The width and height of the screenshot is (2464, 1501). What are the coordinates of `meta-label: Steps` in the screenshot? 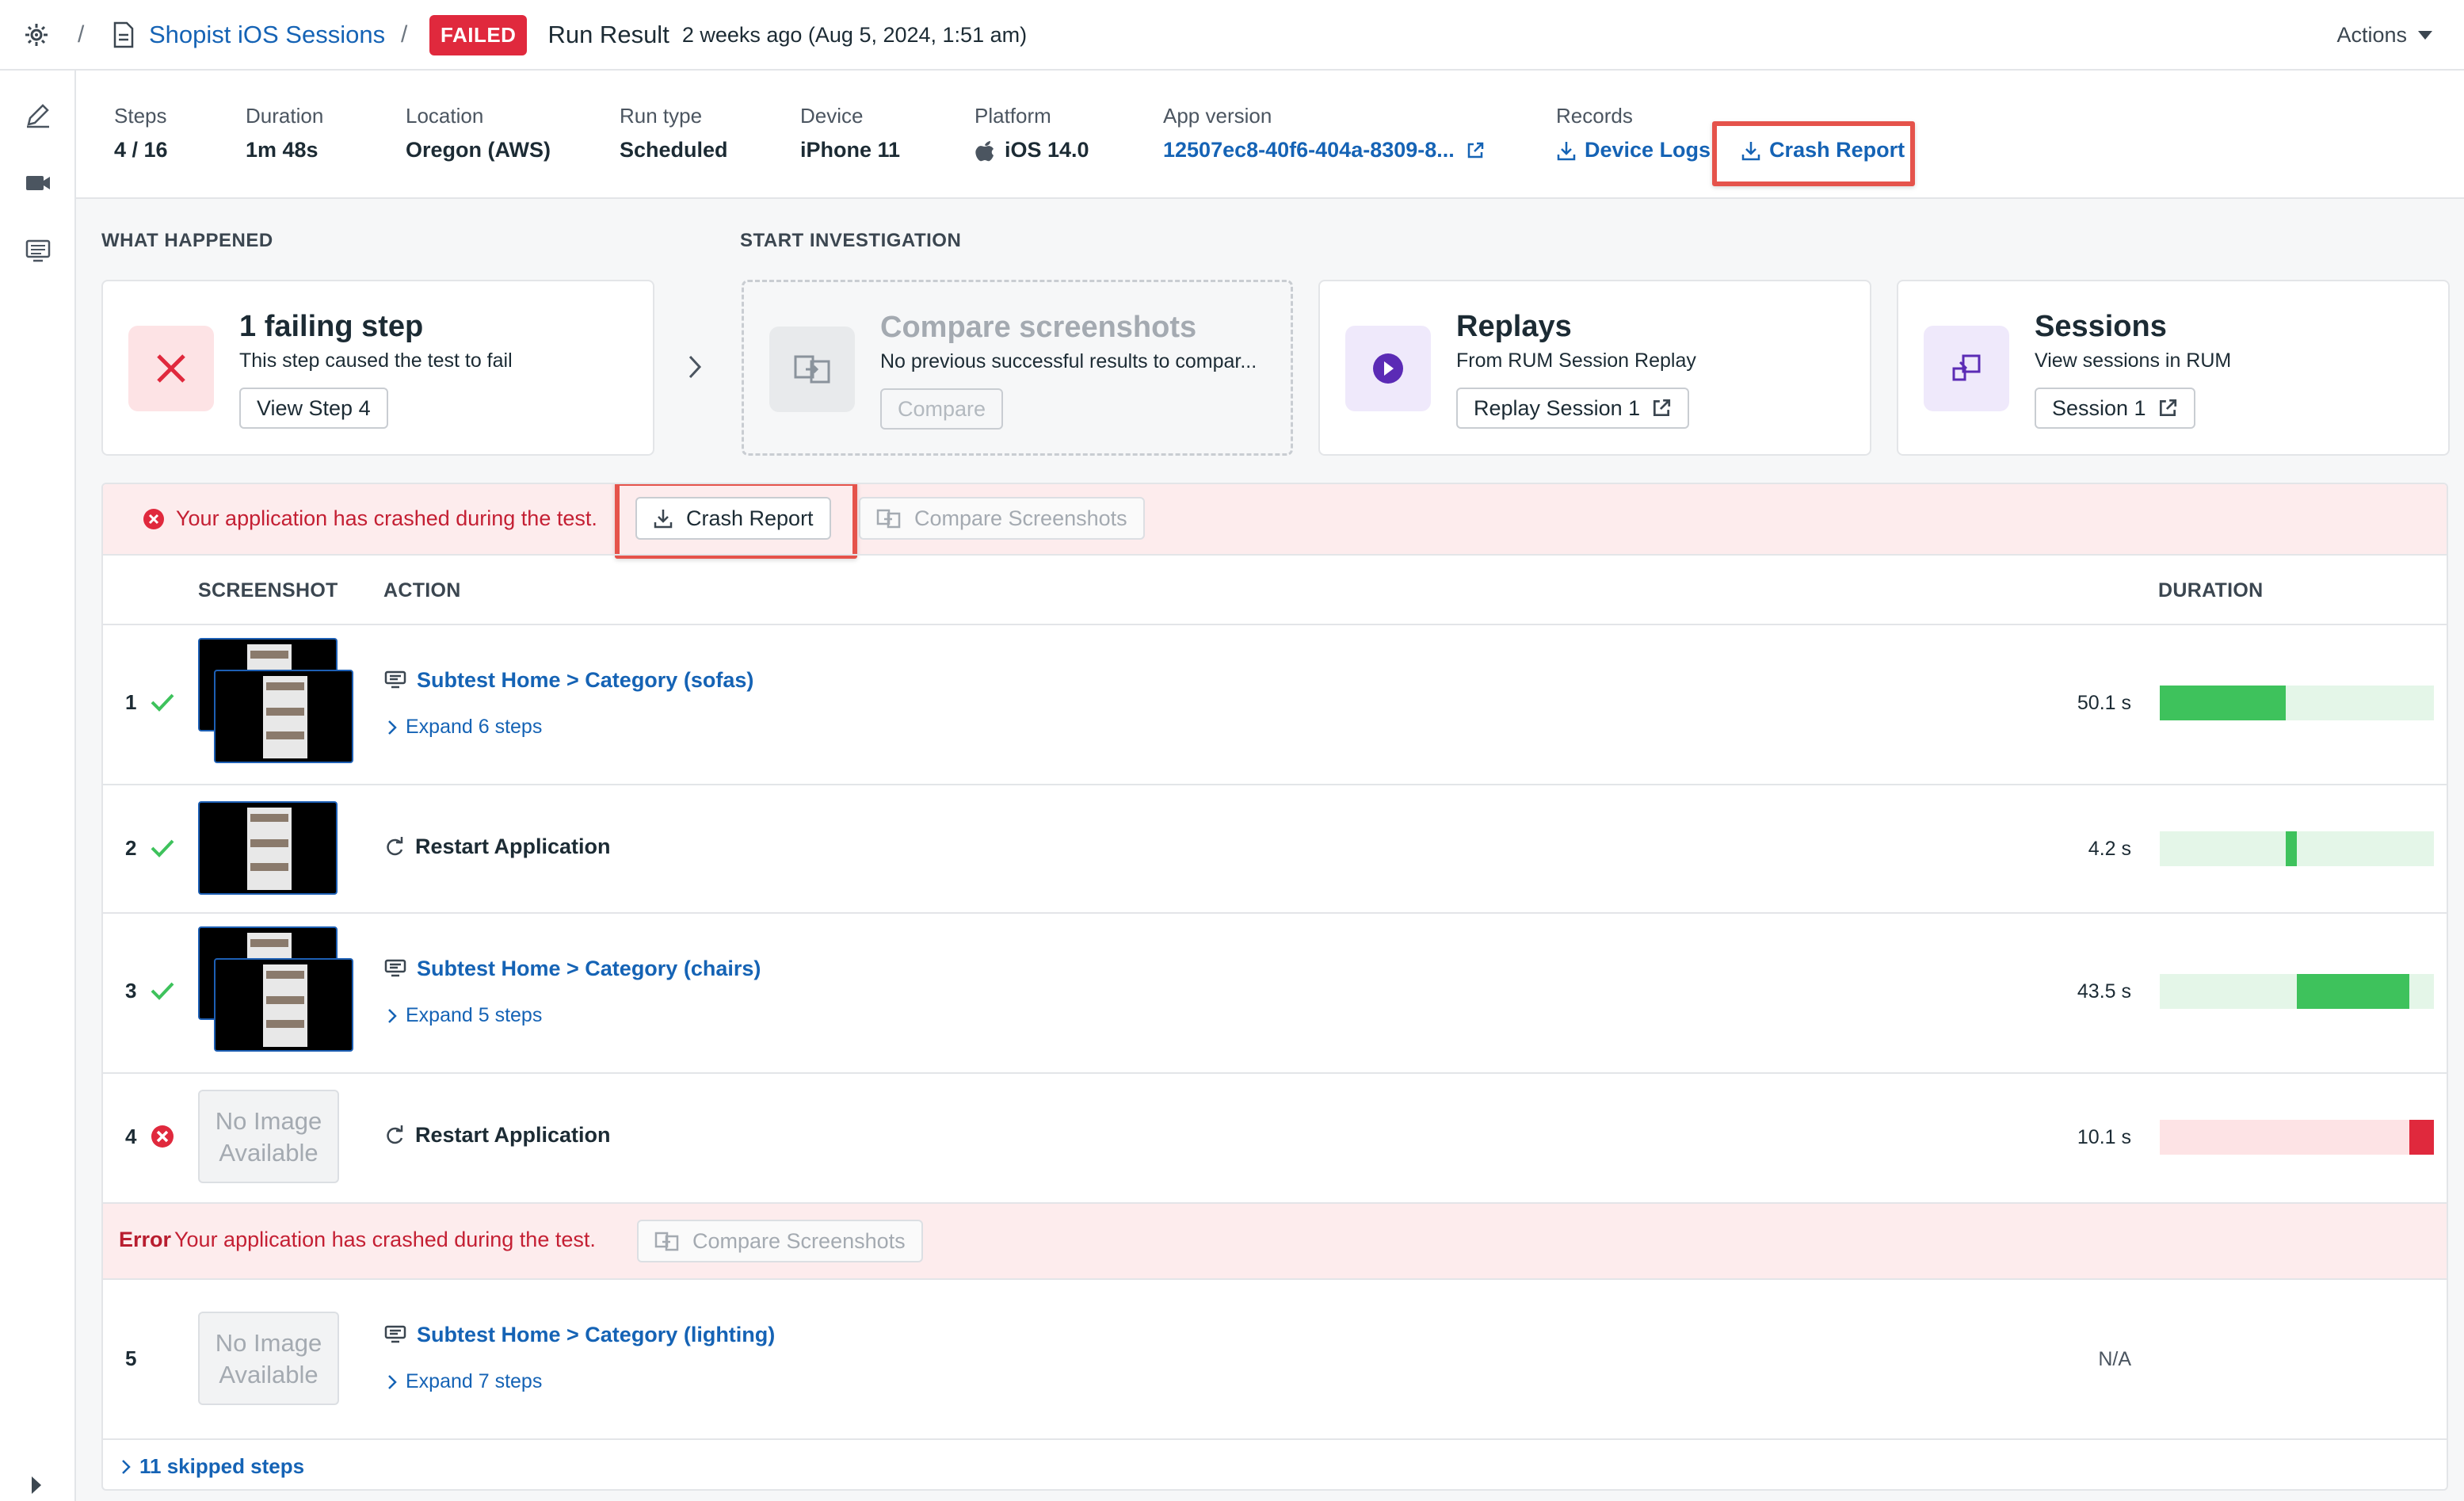 It's located at (140, 116).